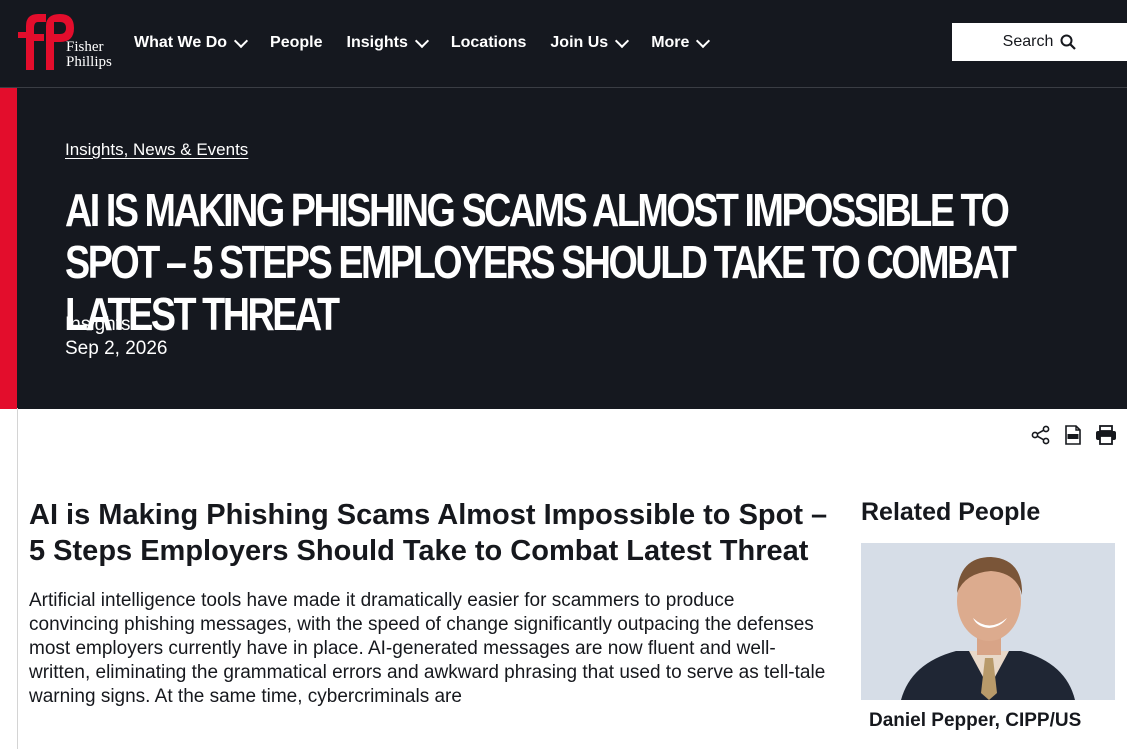 The width and height of the screenshot is (1127, 749). Describe the element at coordinates (579, 42) in the screenshot. I see `nav-label: Join Us` at that location.